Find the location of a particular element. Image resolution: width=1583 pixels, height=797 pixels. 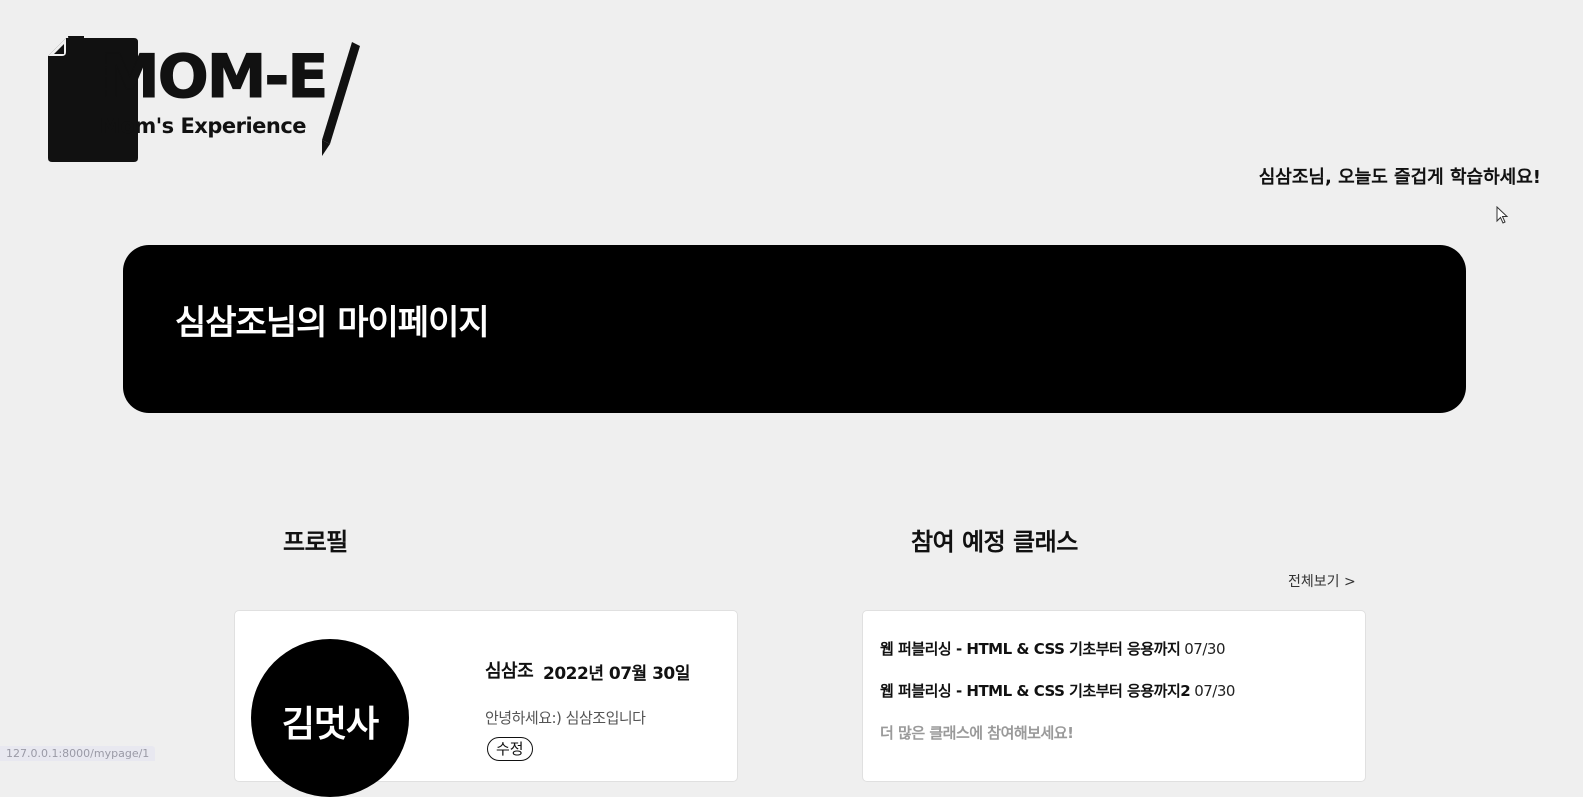

page-title: 심삼조님의 마이페이지 is located at coordinates (332, 323).